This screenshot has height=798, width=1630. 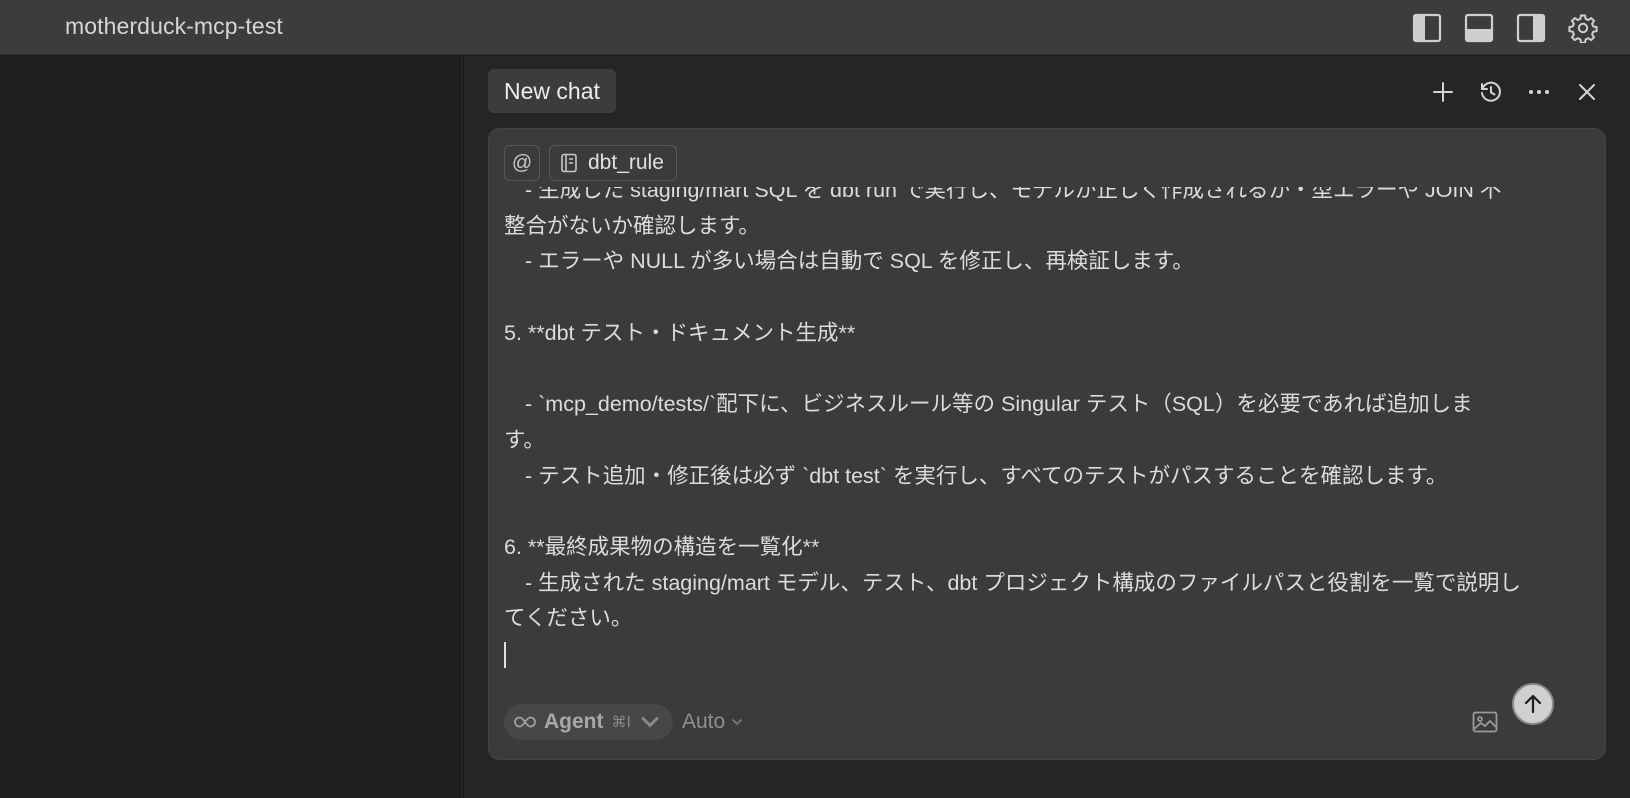 What do you see at coordinates (1485, 722) in the screenshot?
I see `attach-image-icon` at bounding box center [1485, 722].